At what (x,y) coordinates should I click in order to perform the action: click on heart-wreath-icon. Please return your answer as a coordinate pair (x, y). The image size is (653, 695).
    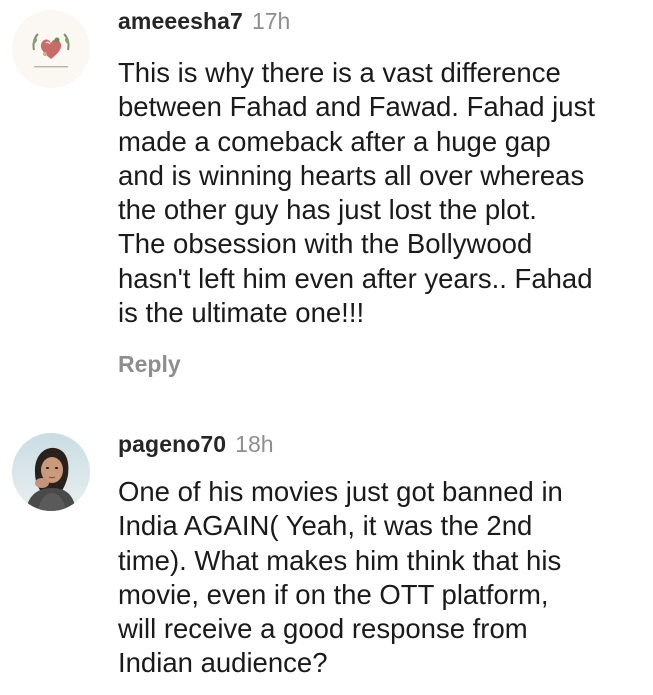
    Looking at the image, I should click on (51, 49).